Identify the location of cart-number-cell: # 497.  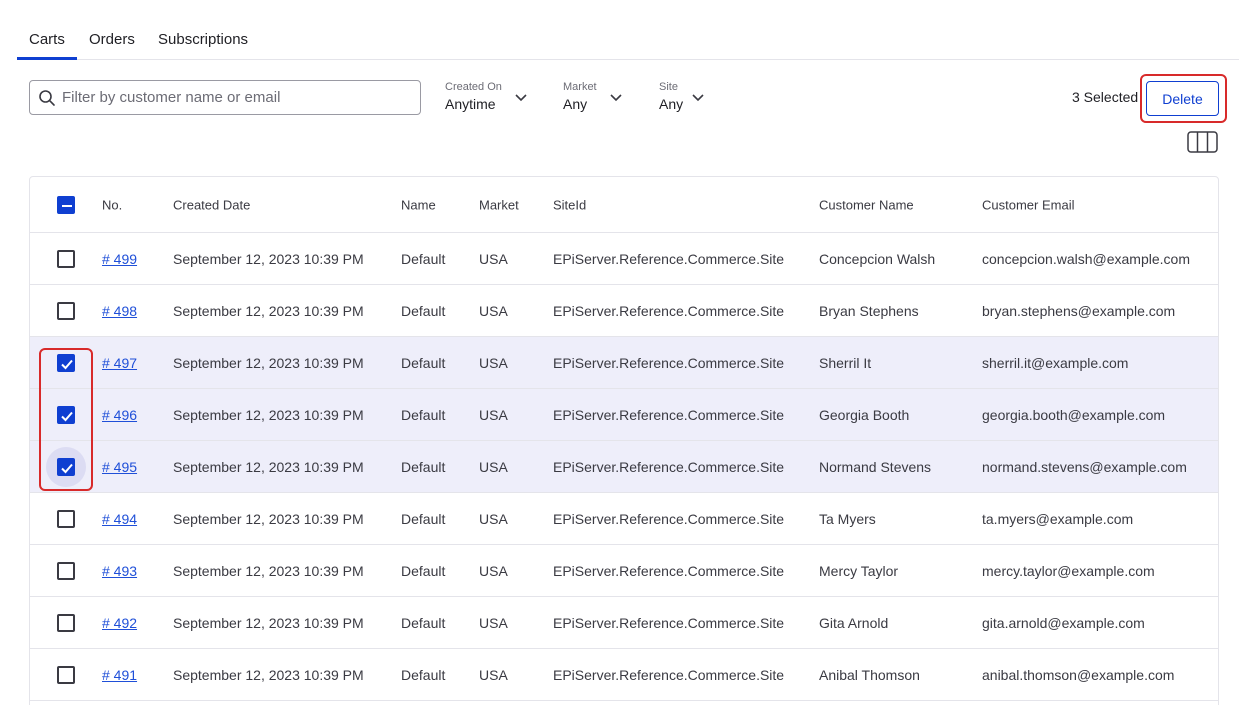
(119, 363).